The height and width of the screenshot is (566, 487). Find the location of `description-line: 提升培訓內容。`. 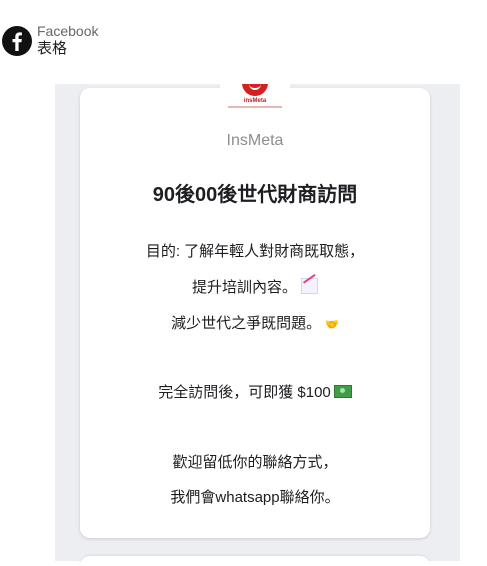

description-line: 提升培訓內容。 is located at coordinates (255, 286).